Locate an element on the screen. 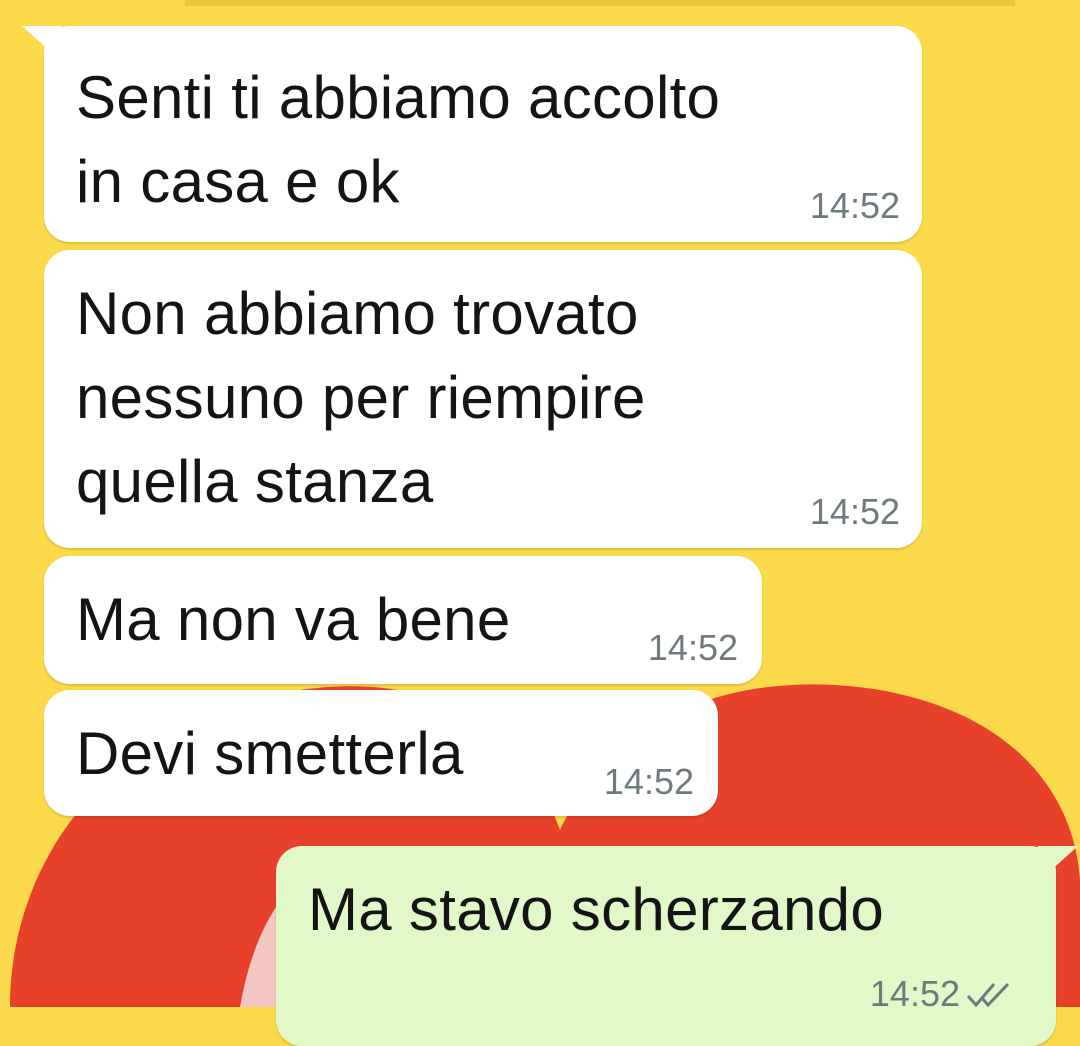 Image resolution: width=1080 pixels, height=1046 pixels. incoming-message: Devi smetterla 14:52 is located at coordinates (381, 753).